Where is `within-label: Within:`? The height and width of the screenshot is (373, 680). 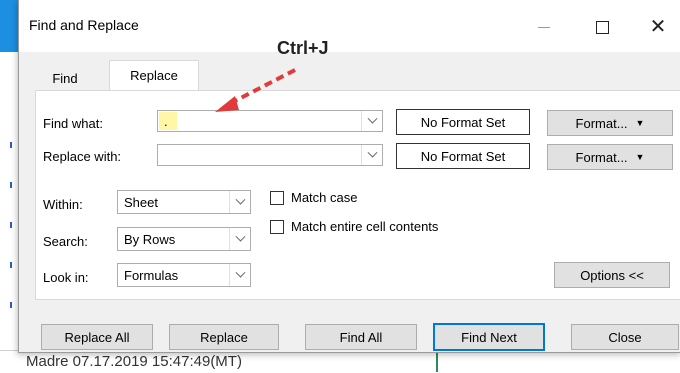 within-label: Within: is located at coordinates (63, 204).